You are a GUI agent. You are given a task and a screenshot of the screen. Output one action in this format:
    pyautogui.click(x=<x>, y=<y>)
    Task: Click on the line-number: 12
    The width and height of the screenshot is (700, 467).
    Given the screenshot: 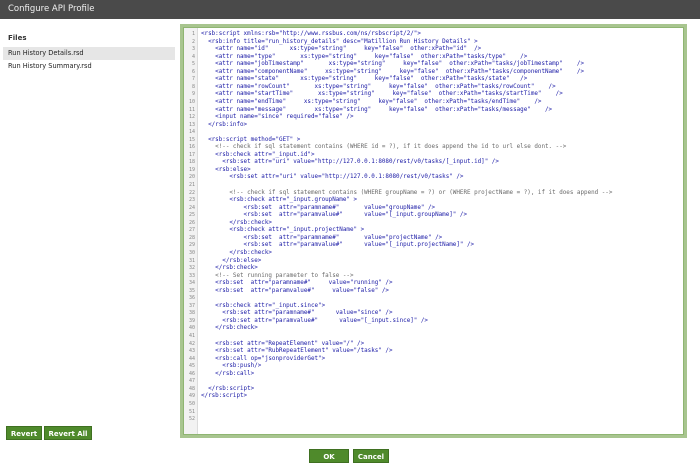 What is the action you would take?
    pyautogui.click(x=191, y=117)
    